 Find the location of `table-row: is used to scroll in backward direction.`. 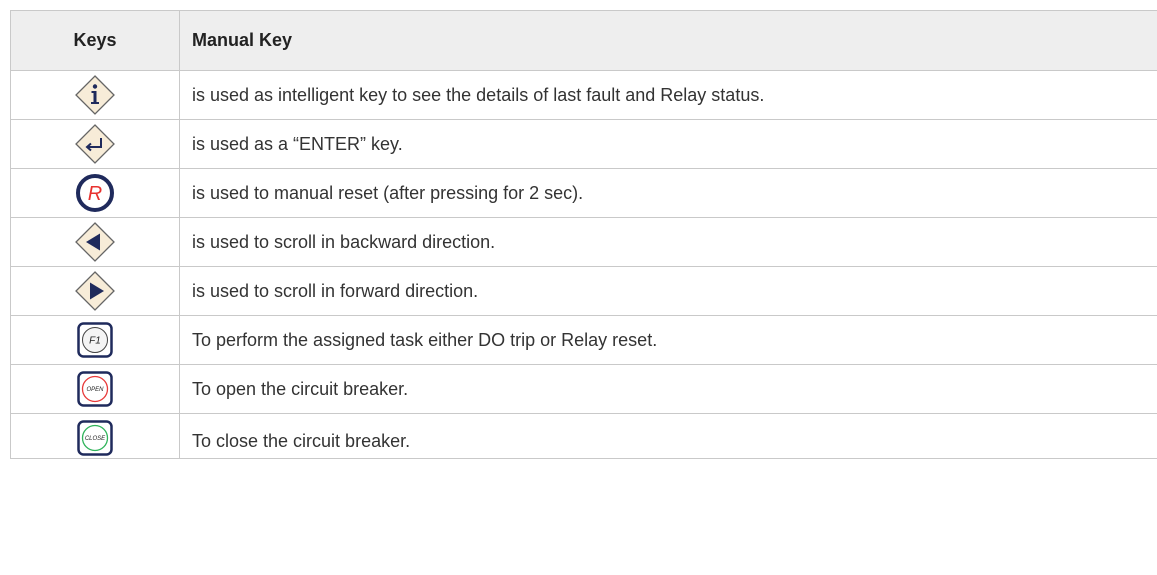

table-row: is used to scroll in backward direction. is located at coordinates (584, 242).